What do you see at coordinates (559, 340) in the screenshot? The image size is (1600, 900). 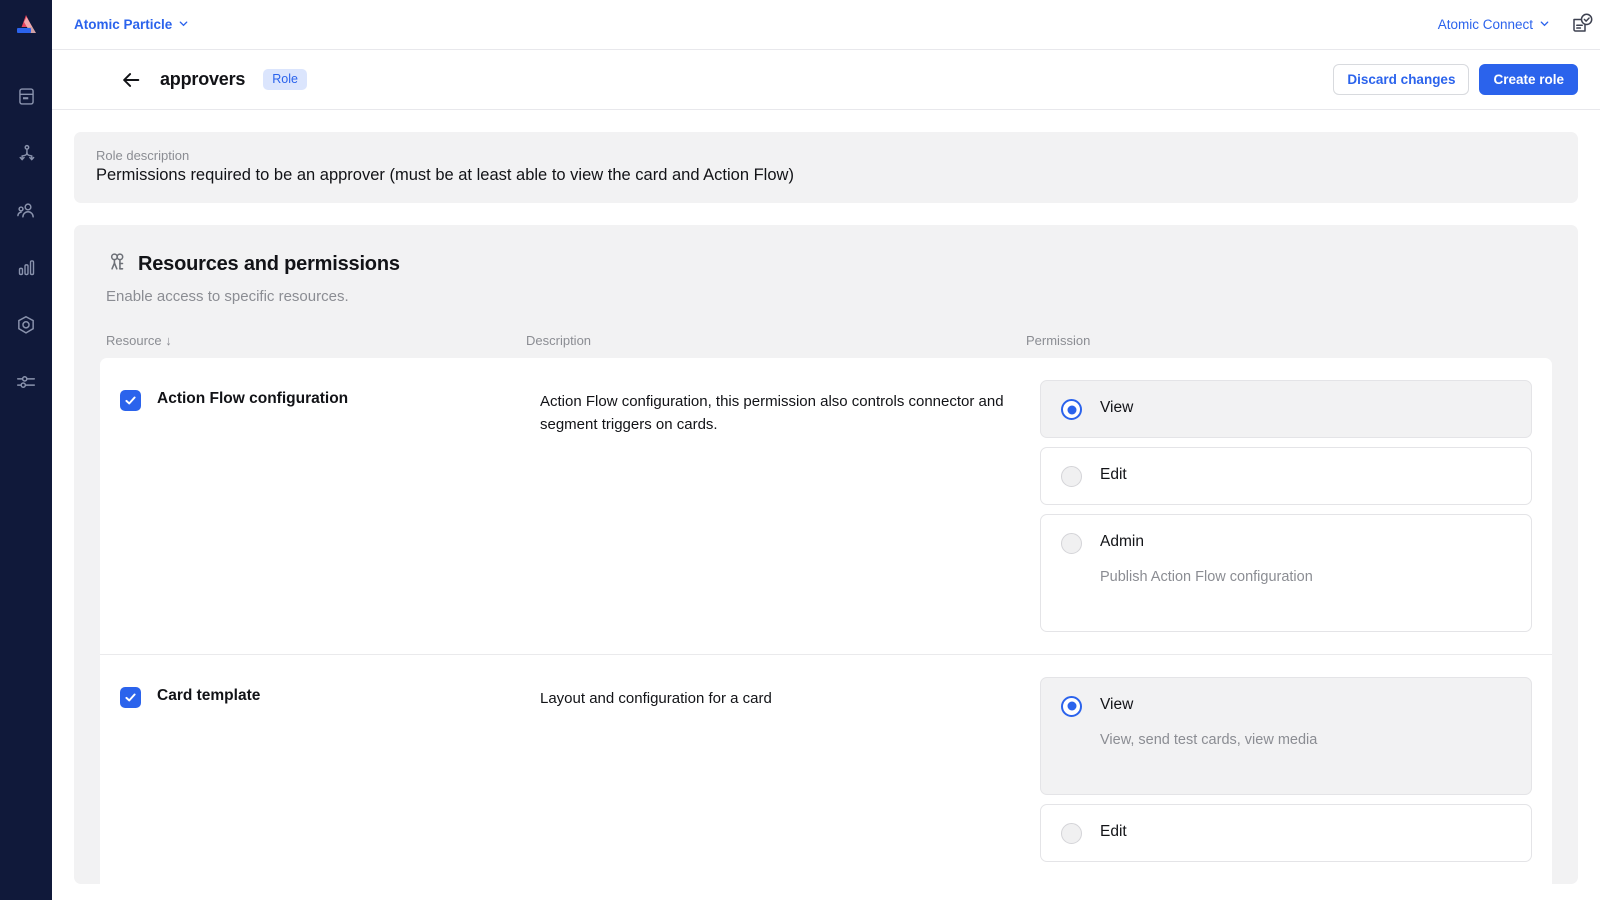 I see `column-header-description: Description` at bounding box center [559, 340].